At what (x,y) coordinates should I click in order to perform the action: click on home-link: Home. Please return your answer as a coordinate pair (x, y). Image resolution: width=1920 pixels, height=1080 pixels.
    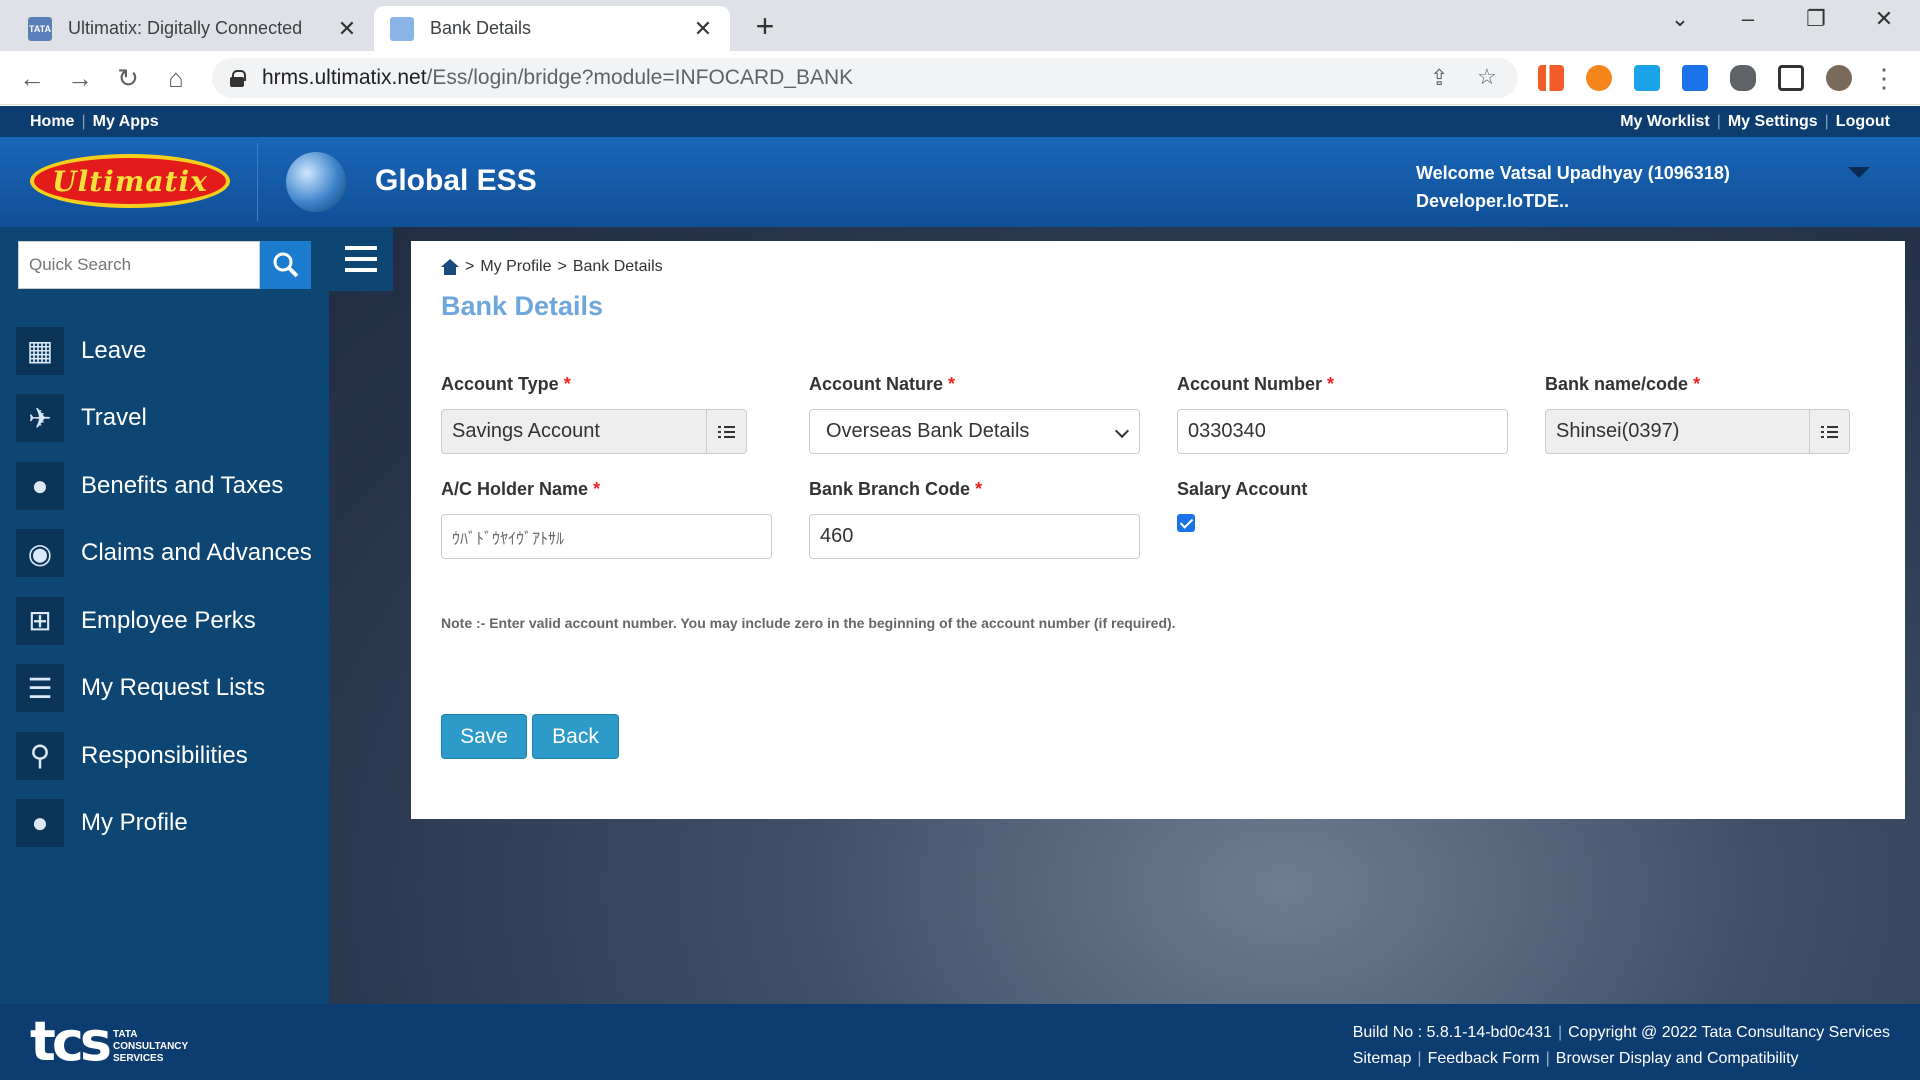
    Looking at the image, I should click on (52, 121).